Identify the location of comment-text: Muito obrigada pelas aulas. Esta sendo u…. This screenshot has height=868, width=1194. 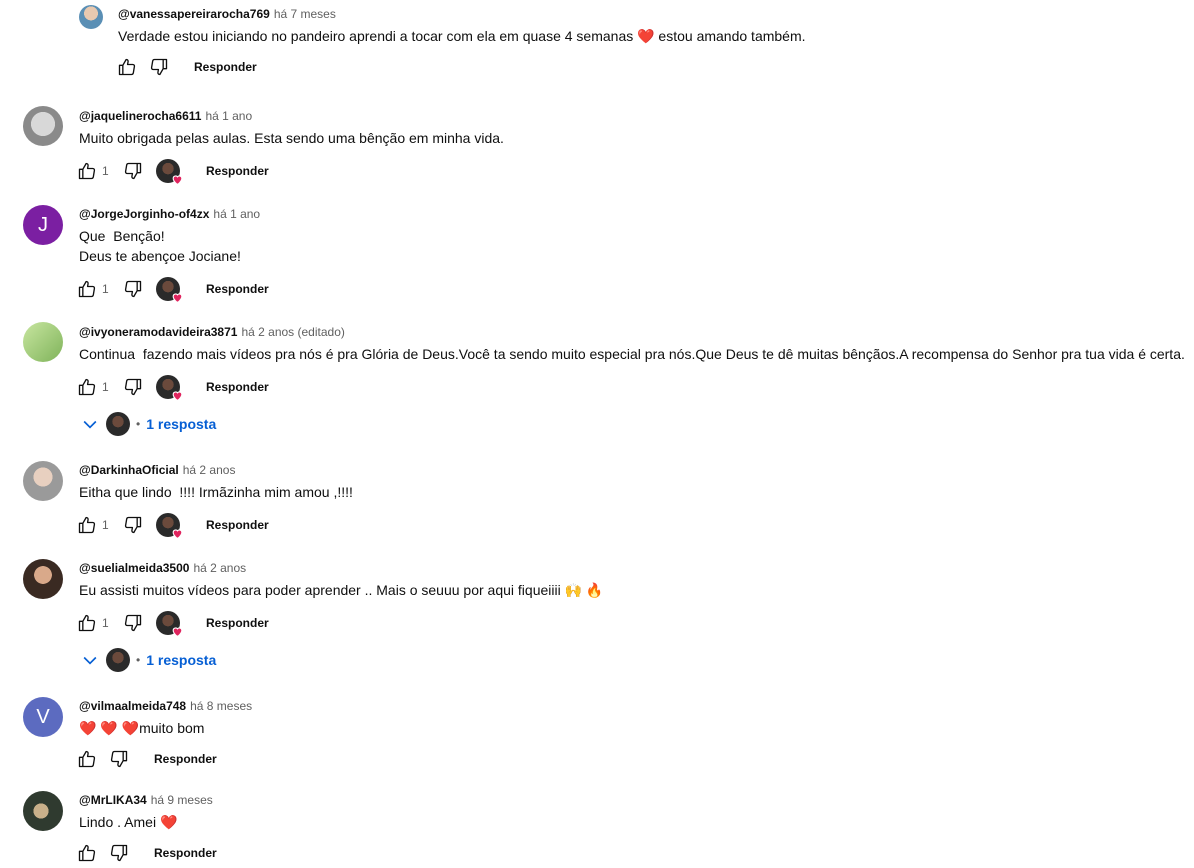
(291, 138).